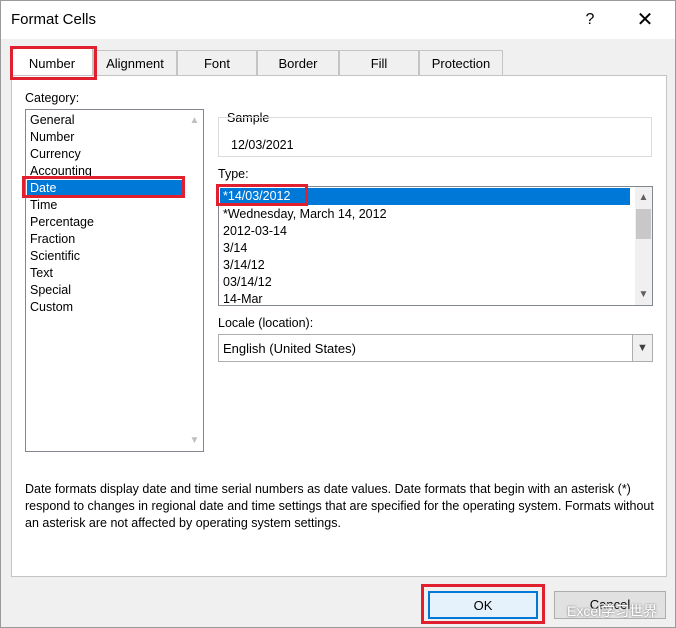 Image resolution: width=676 pixels, height=628 pixels. Describe the element at coordinates (104, 188) in the screenshot. I see `category-item-date: Date` at that location.